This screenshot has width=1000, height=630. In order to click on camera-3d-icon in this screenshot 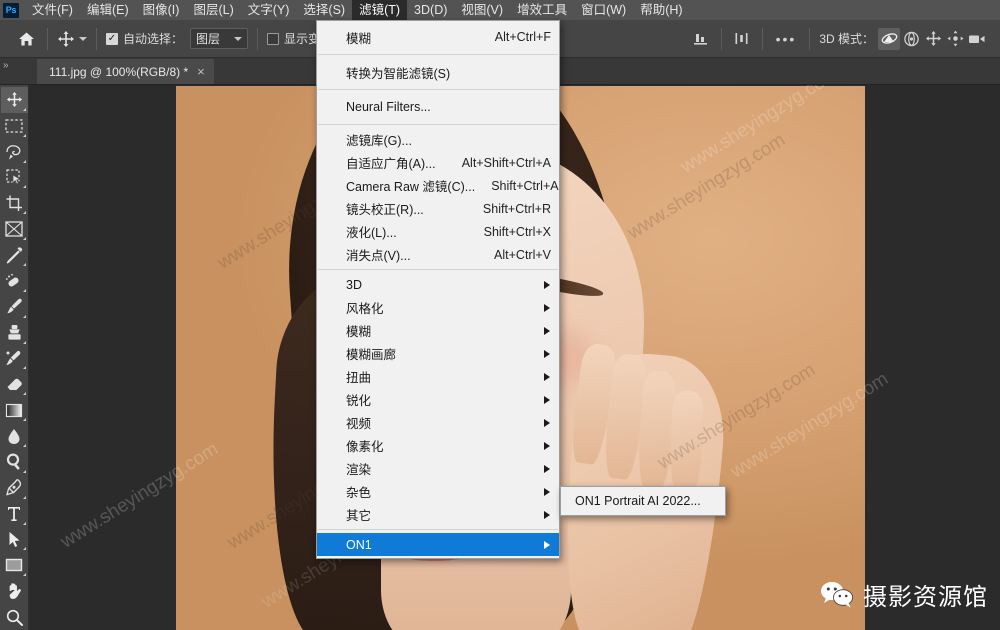, I will do `click(977, 39)`.